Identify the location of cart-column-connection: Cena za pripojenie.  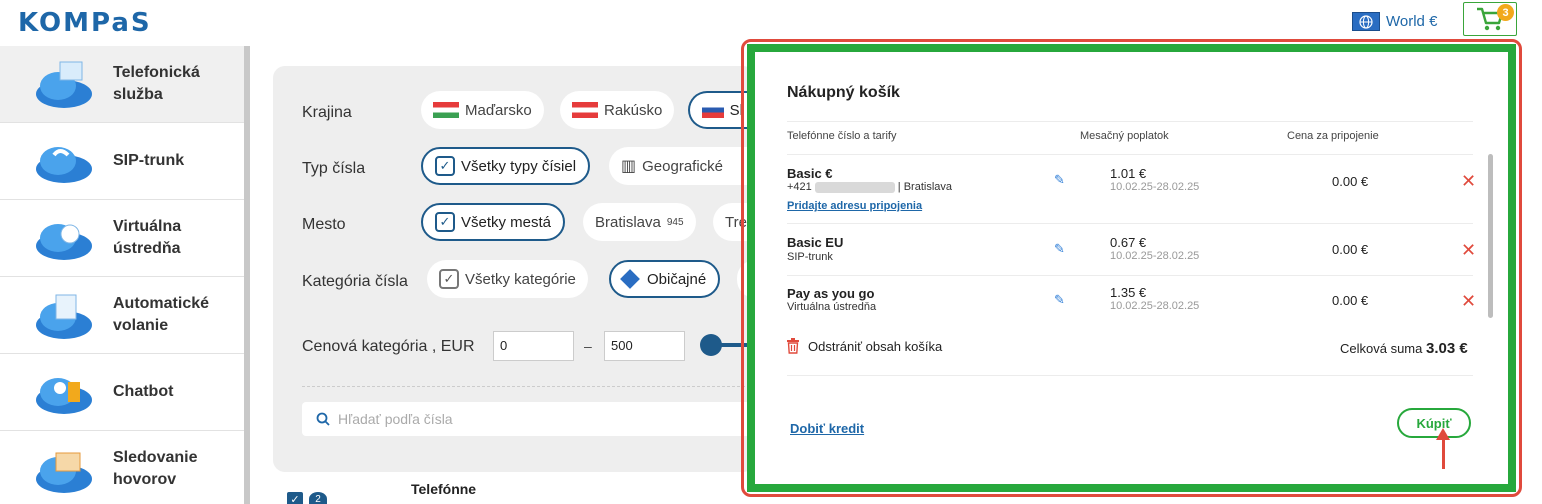
(1333, 136).